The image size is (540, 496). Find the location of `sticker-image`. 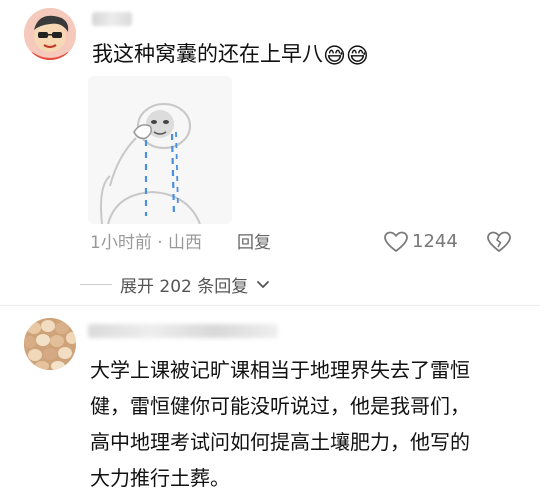

sticker-image is located at coordinates (160, 150).